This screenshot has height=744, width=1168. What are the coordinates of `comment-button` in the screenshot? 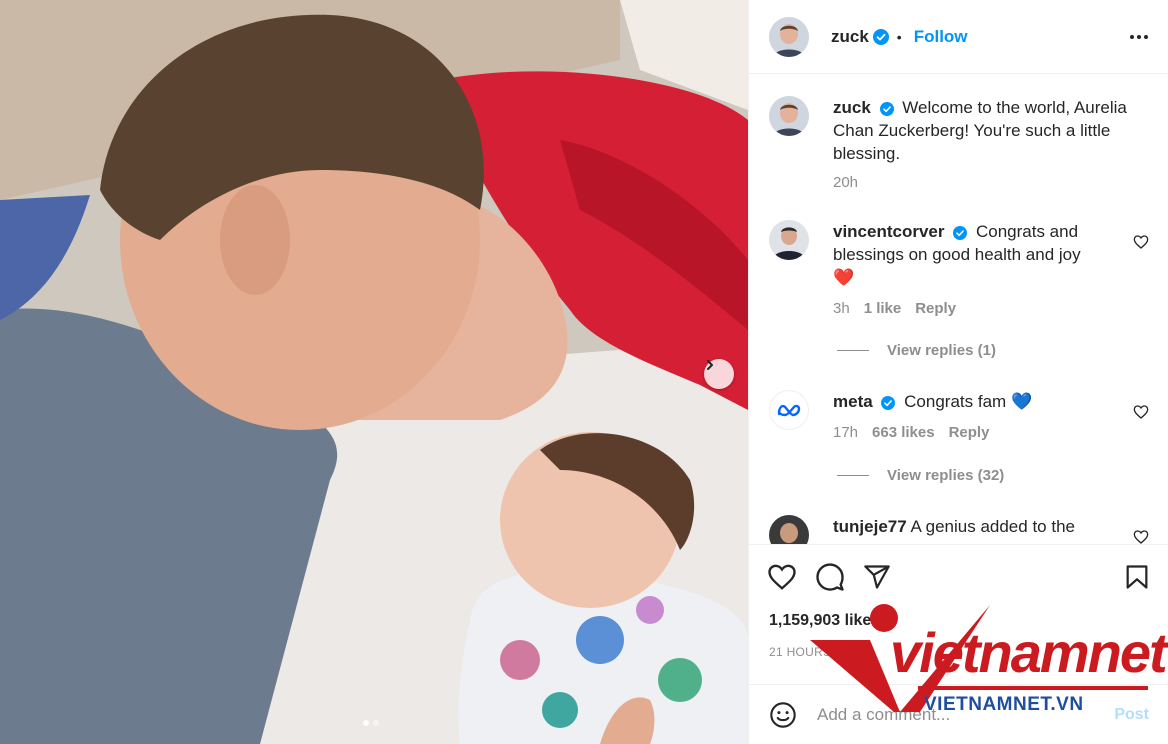 It's located at (830, 577).